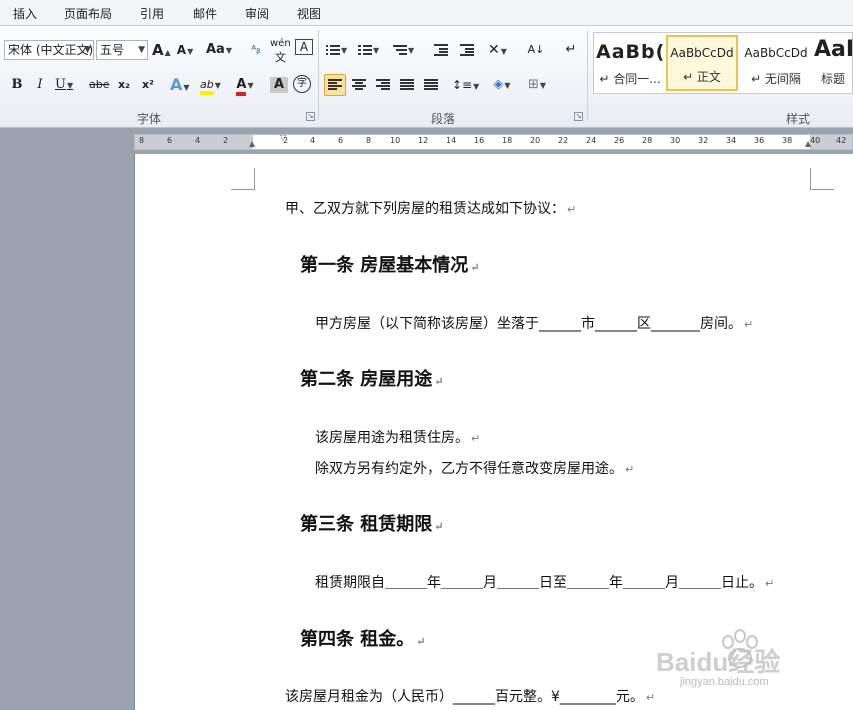 The image size is (853, 710). What do you see at coordinates (194, 142) in the screenshot?
I see `ruler-left-margin` at bounding box center [194, 142].